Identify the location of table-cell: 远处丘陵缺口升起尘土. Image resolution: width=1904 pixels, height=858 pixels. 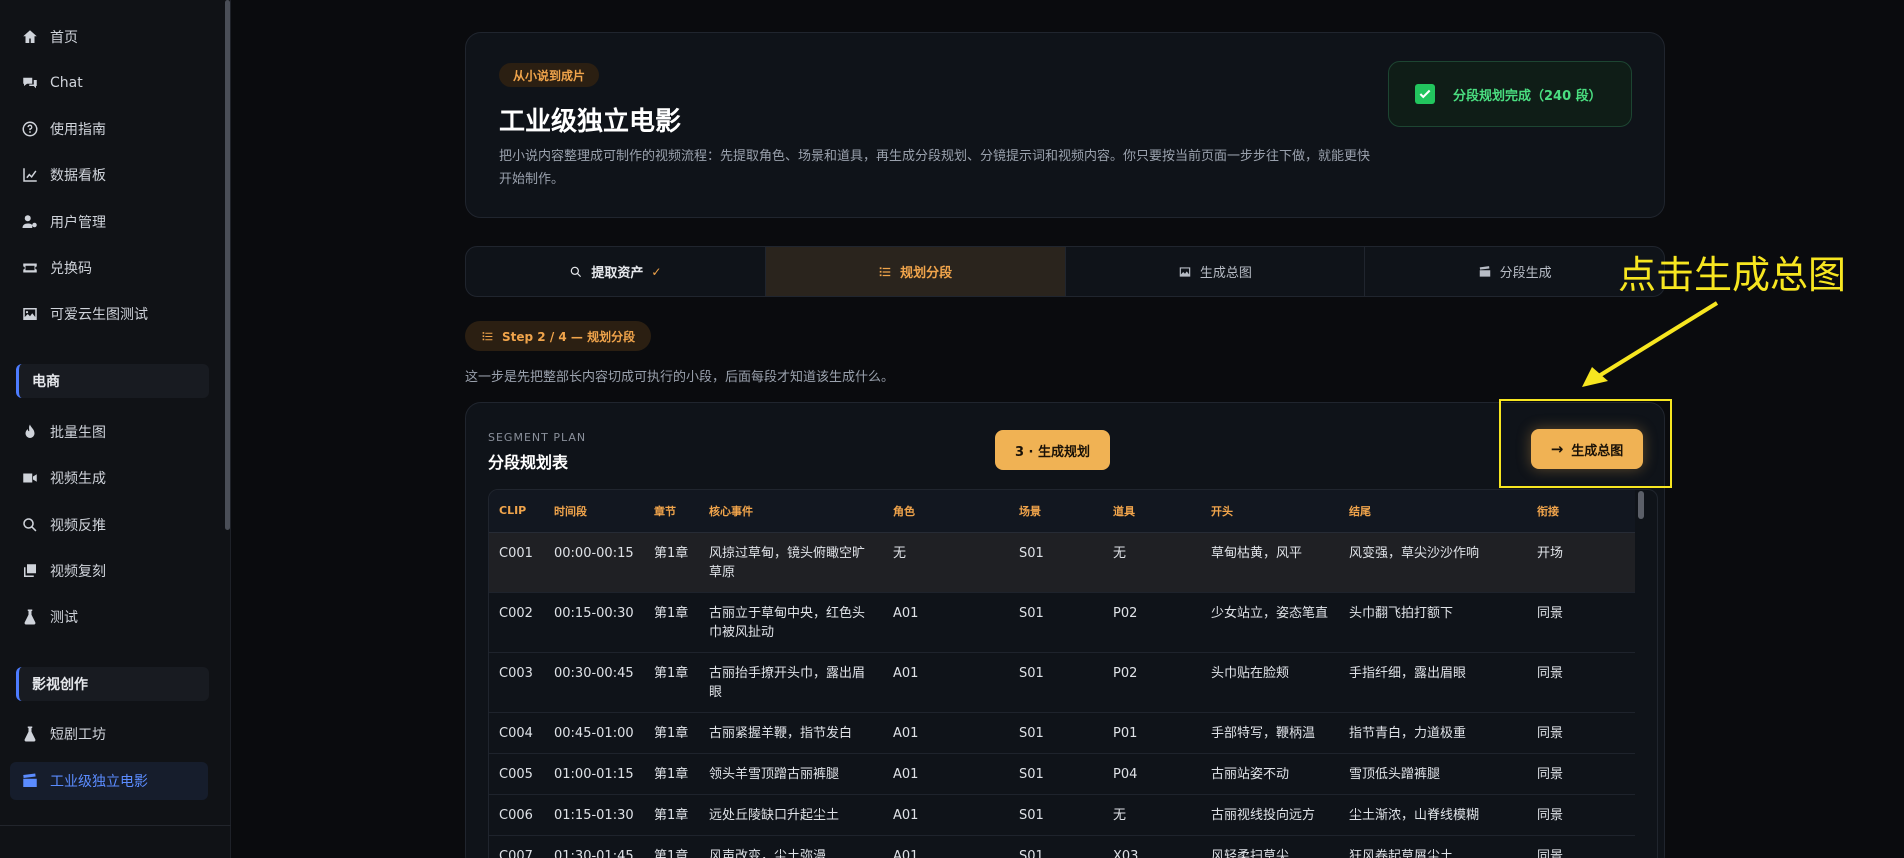
(791, 815).